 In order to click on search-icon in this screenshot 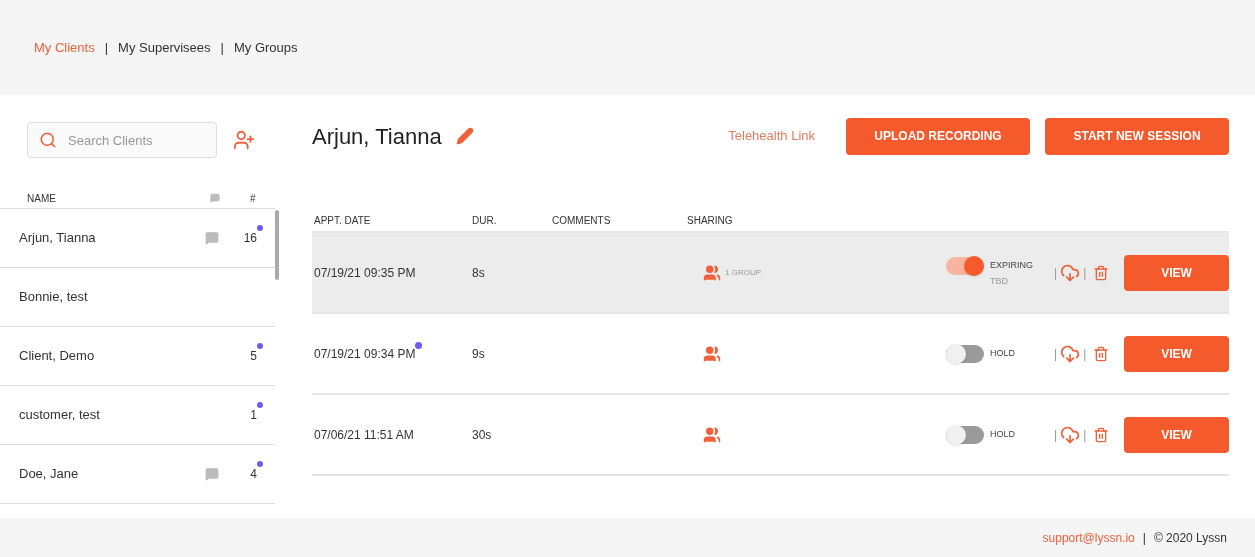, I will do `click(48, 140)`.